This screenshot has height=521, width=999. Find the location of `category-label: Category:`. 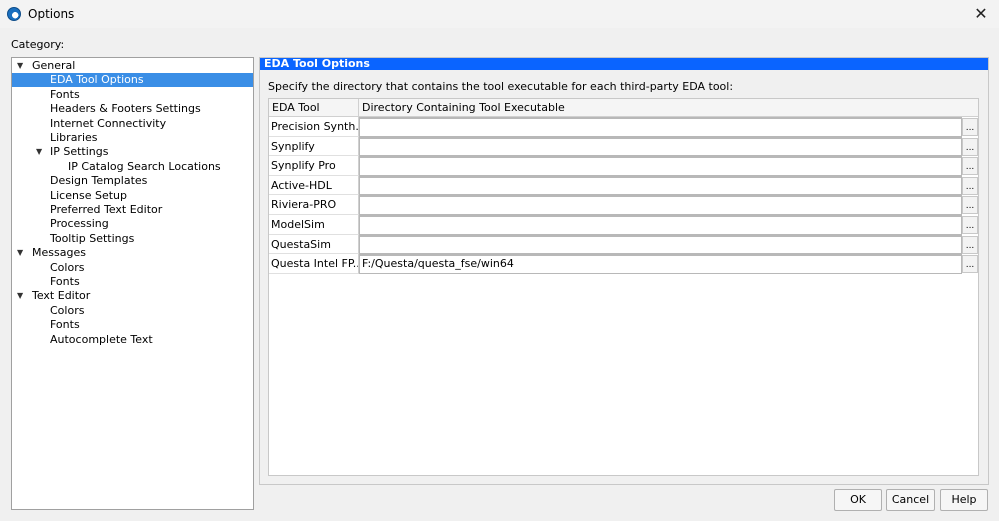

category-label: Category: is located at coordinates (38, 44).